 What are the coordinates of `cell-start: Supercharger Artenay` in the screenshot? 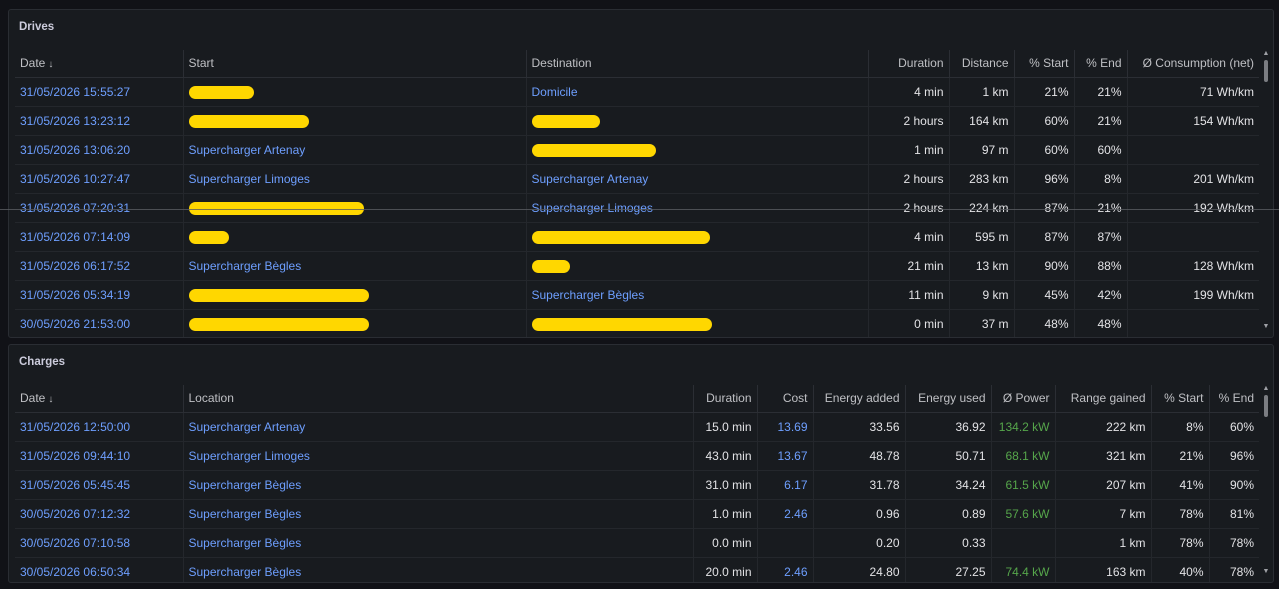 It's located at (355, 150).